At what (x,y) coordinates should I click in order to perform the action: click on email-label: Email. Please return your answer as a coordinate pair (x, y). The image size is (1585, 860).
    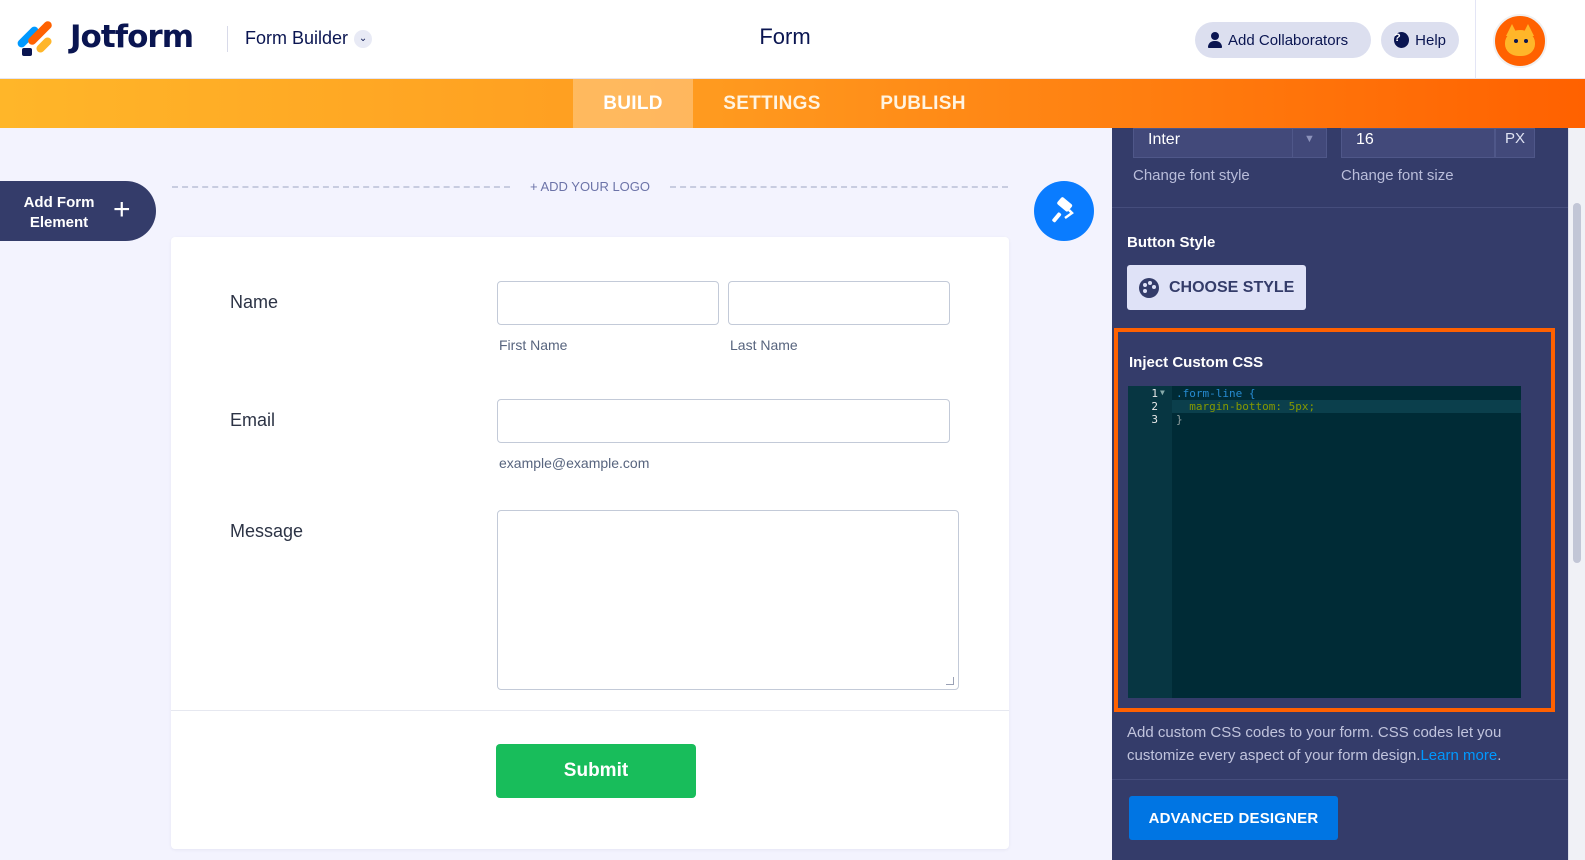
    Looking at the image, I should click on (253, 420).